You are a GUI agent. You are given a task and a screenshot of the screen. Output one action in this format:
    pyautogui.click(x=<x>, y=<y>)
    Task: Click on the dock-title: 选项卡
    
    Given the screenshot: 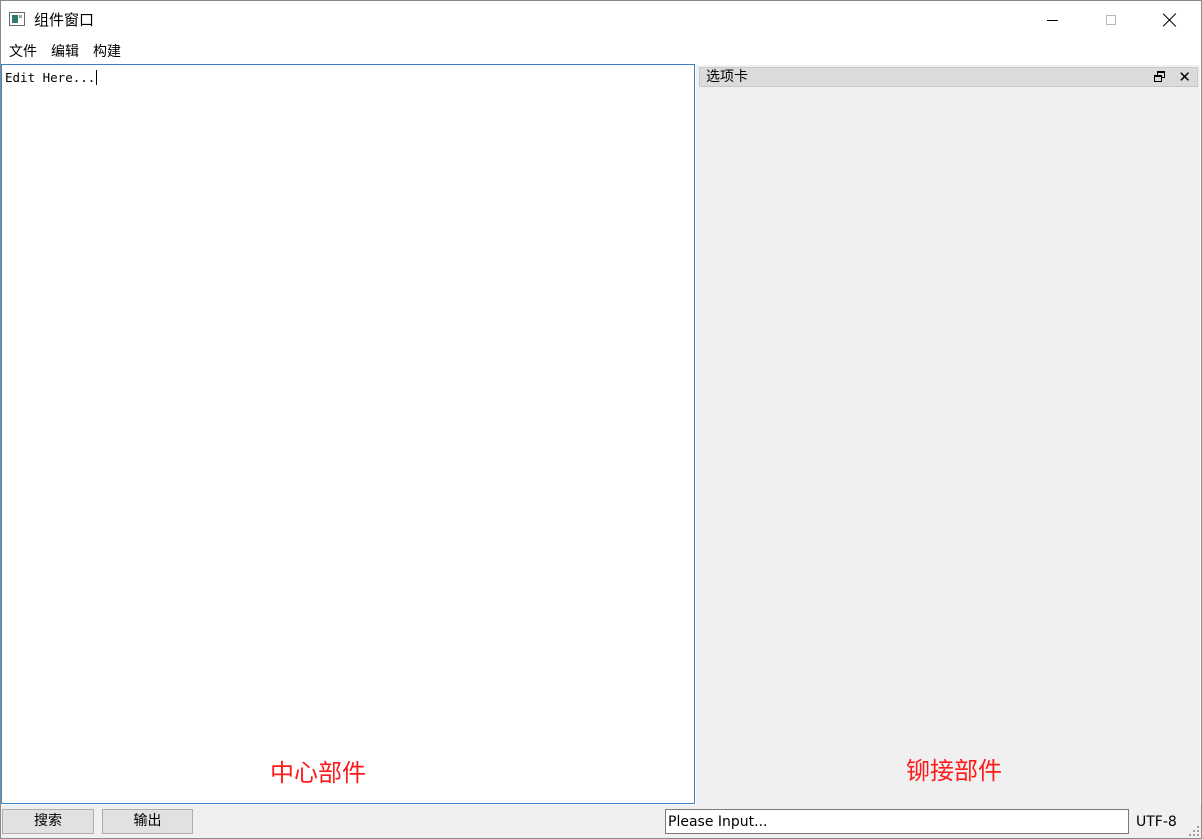 What is the action you would take?
    pyautogui.click(x=727, y=77)
    